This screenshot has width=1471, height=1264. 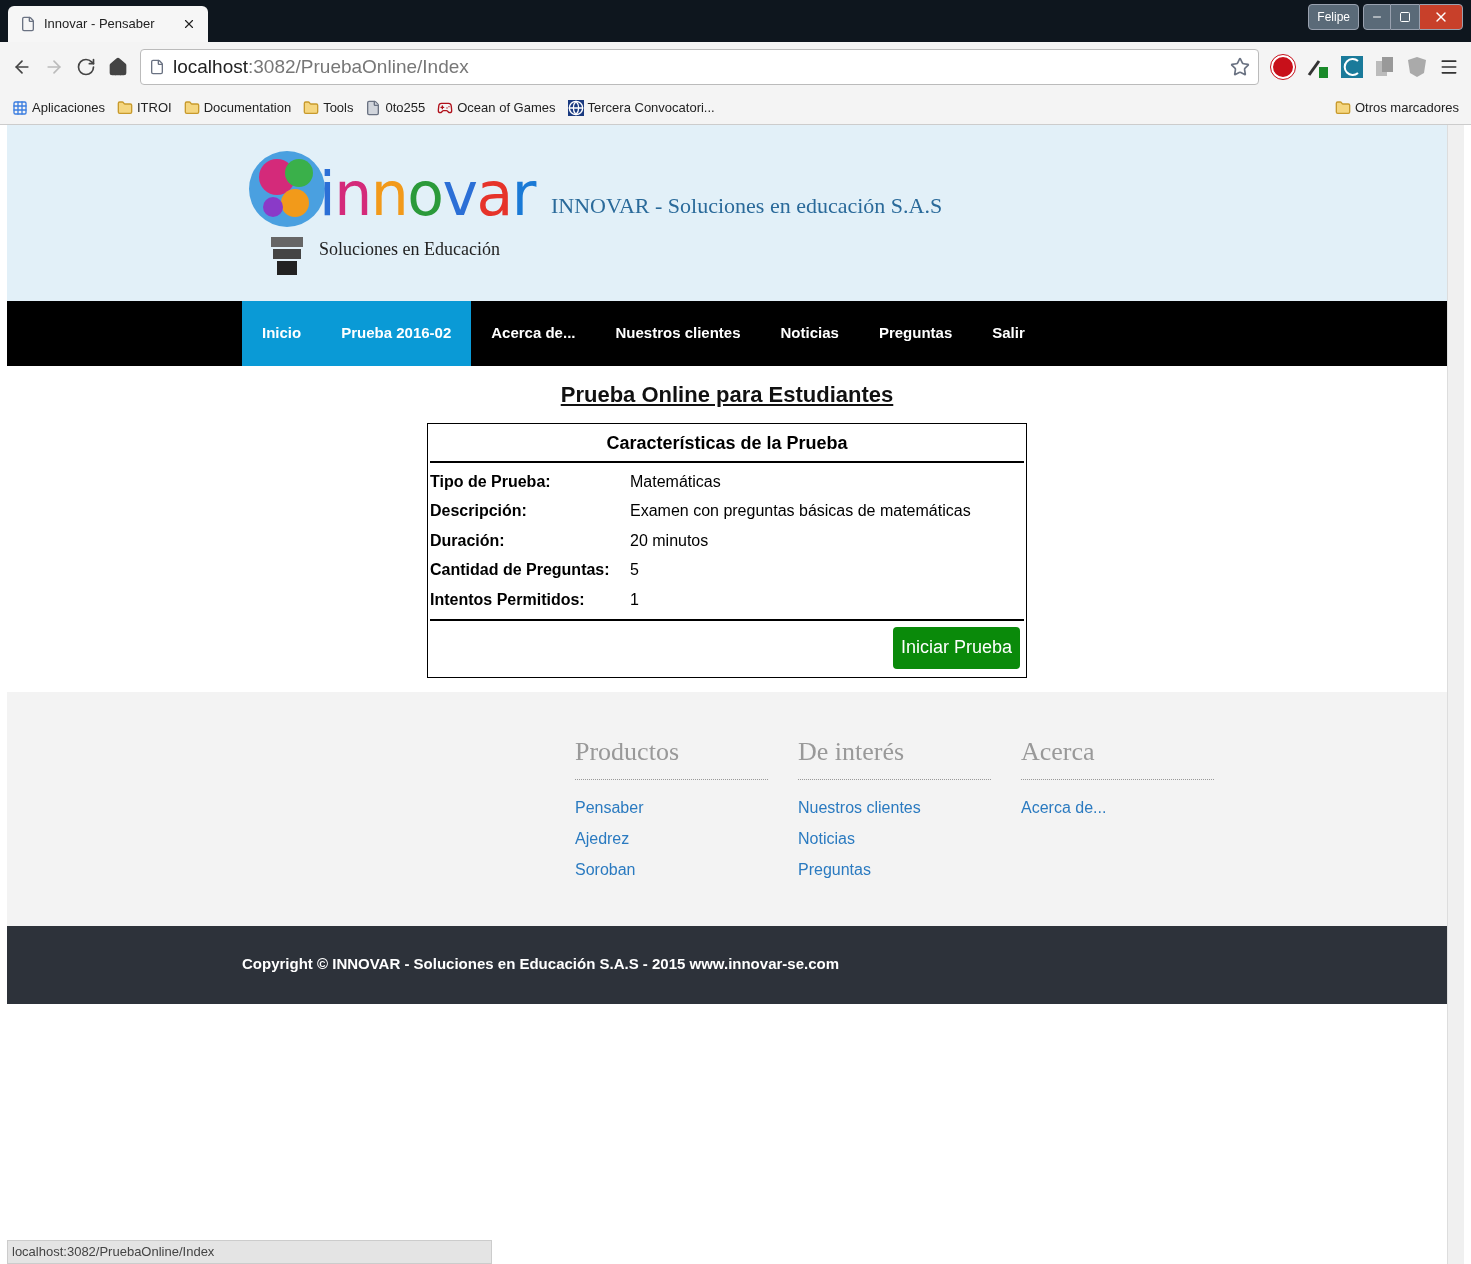 I want to click on restore-button, so click(x=1405, y=17).